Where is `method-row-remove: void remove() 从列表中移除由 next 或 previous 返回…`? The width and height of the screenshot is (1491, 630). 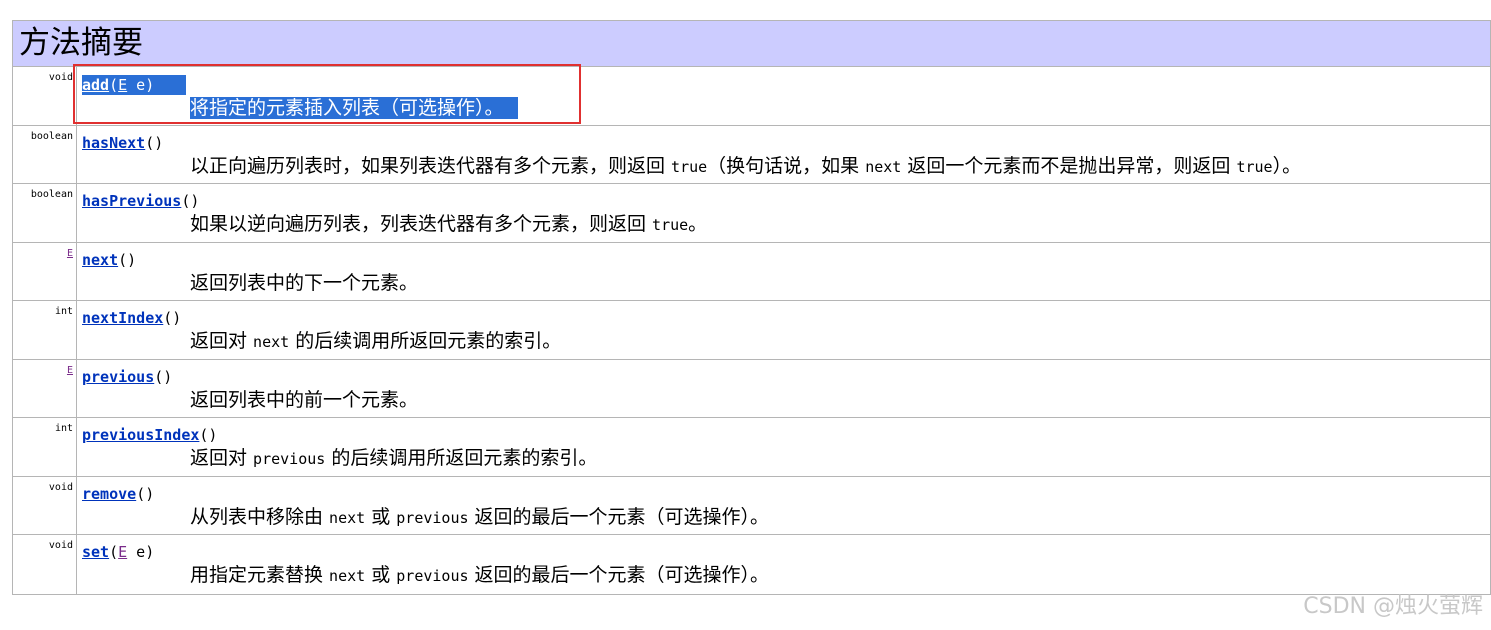
method-row-remove: void remove() 从列表中移除由 next 或 previous 返回… is located at coordinates (751, 505).